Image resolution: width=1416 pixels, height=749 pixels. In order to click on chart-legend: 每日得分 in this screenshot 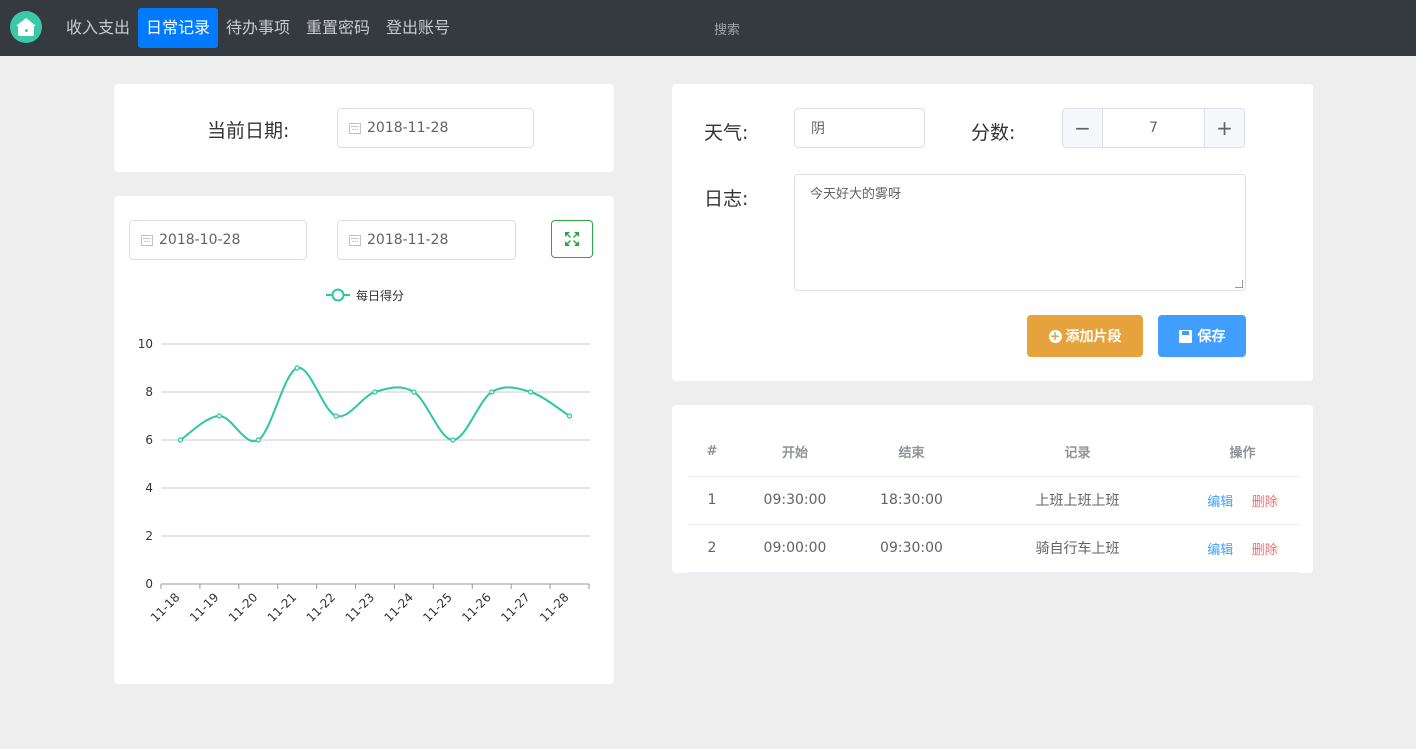, I will do `click(365, 295)`.